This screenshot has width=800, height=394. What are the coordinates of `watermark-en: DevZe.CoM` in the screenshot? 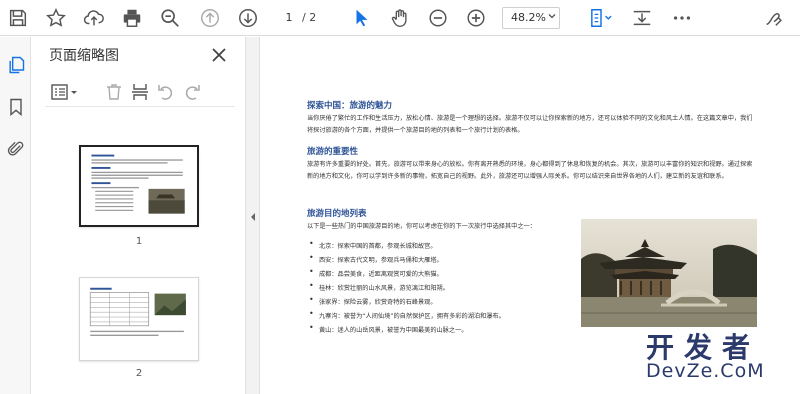 It's located at (705, 371).